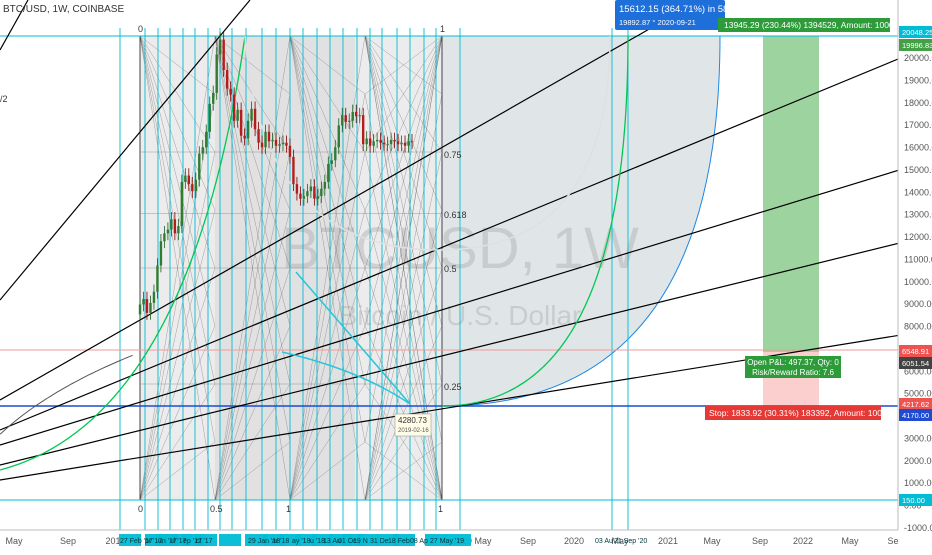  What do you see at coordinates (447, 541) in the screenshot?
I see `date-tag-label: 27 May '19` at bounding box center [447, 541].